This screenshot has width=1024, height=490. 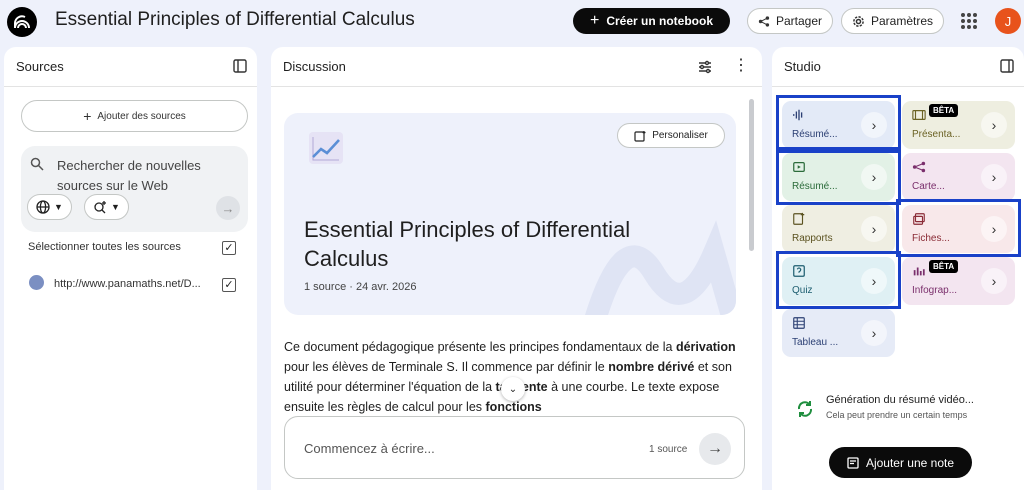 What do you see at coordinates (901, 21) in the screenshot?
I see `settings-label: Paramètres` at bounding box center [901, 21].